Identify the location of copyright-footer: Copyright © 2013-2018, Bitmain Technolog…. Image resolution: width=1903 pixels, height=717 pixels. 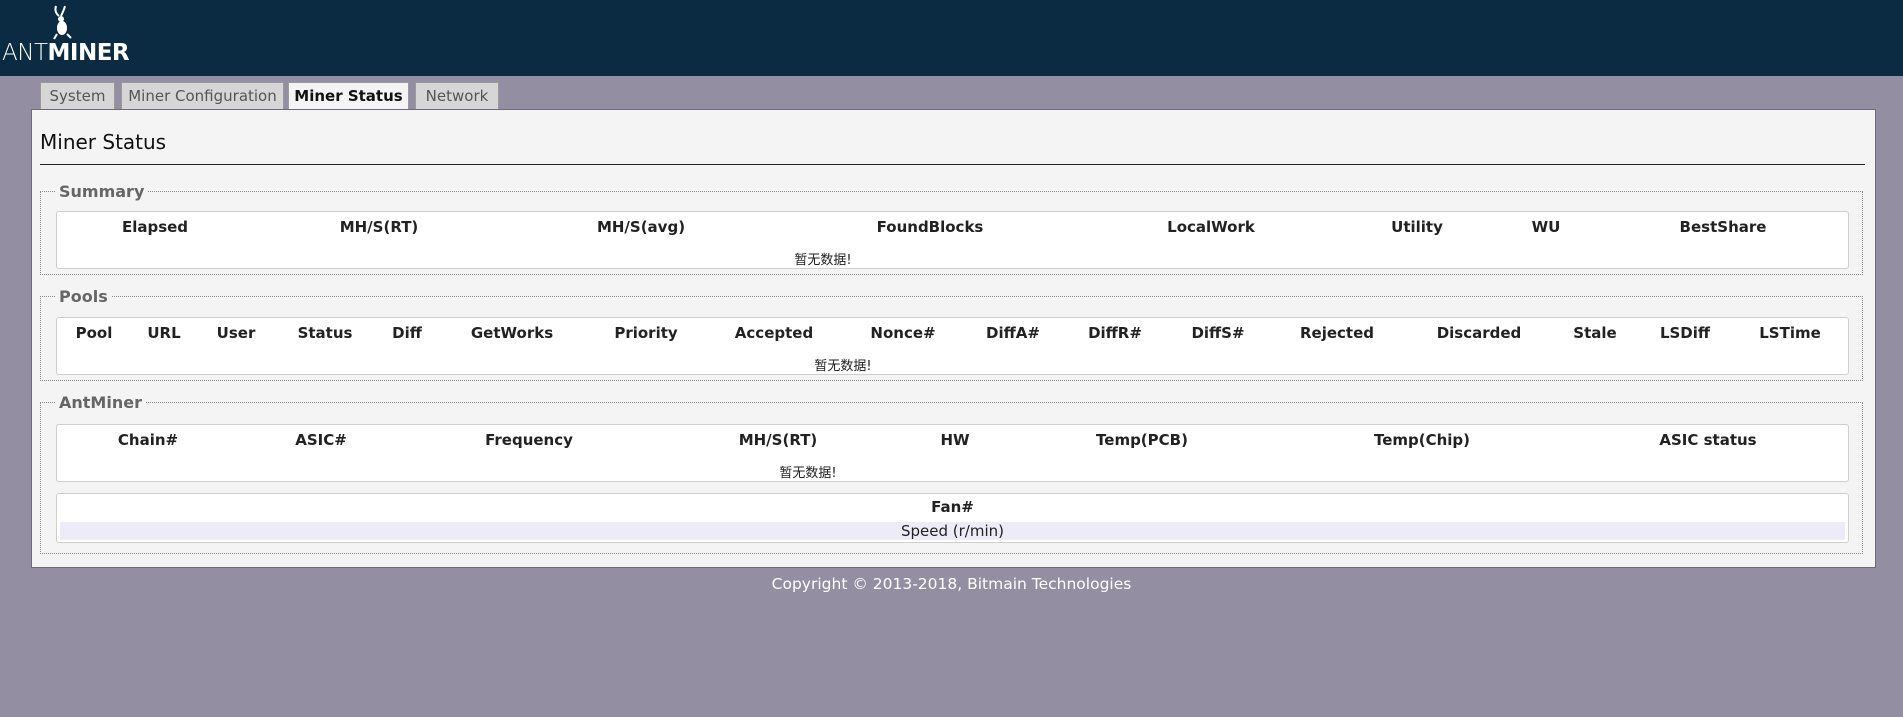
(951, 584).